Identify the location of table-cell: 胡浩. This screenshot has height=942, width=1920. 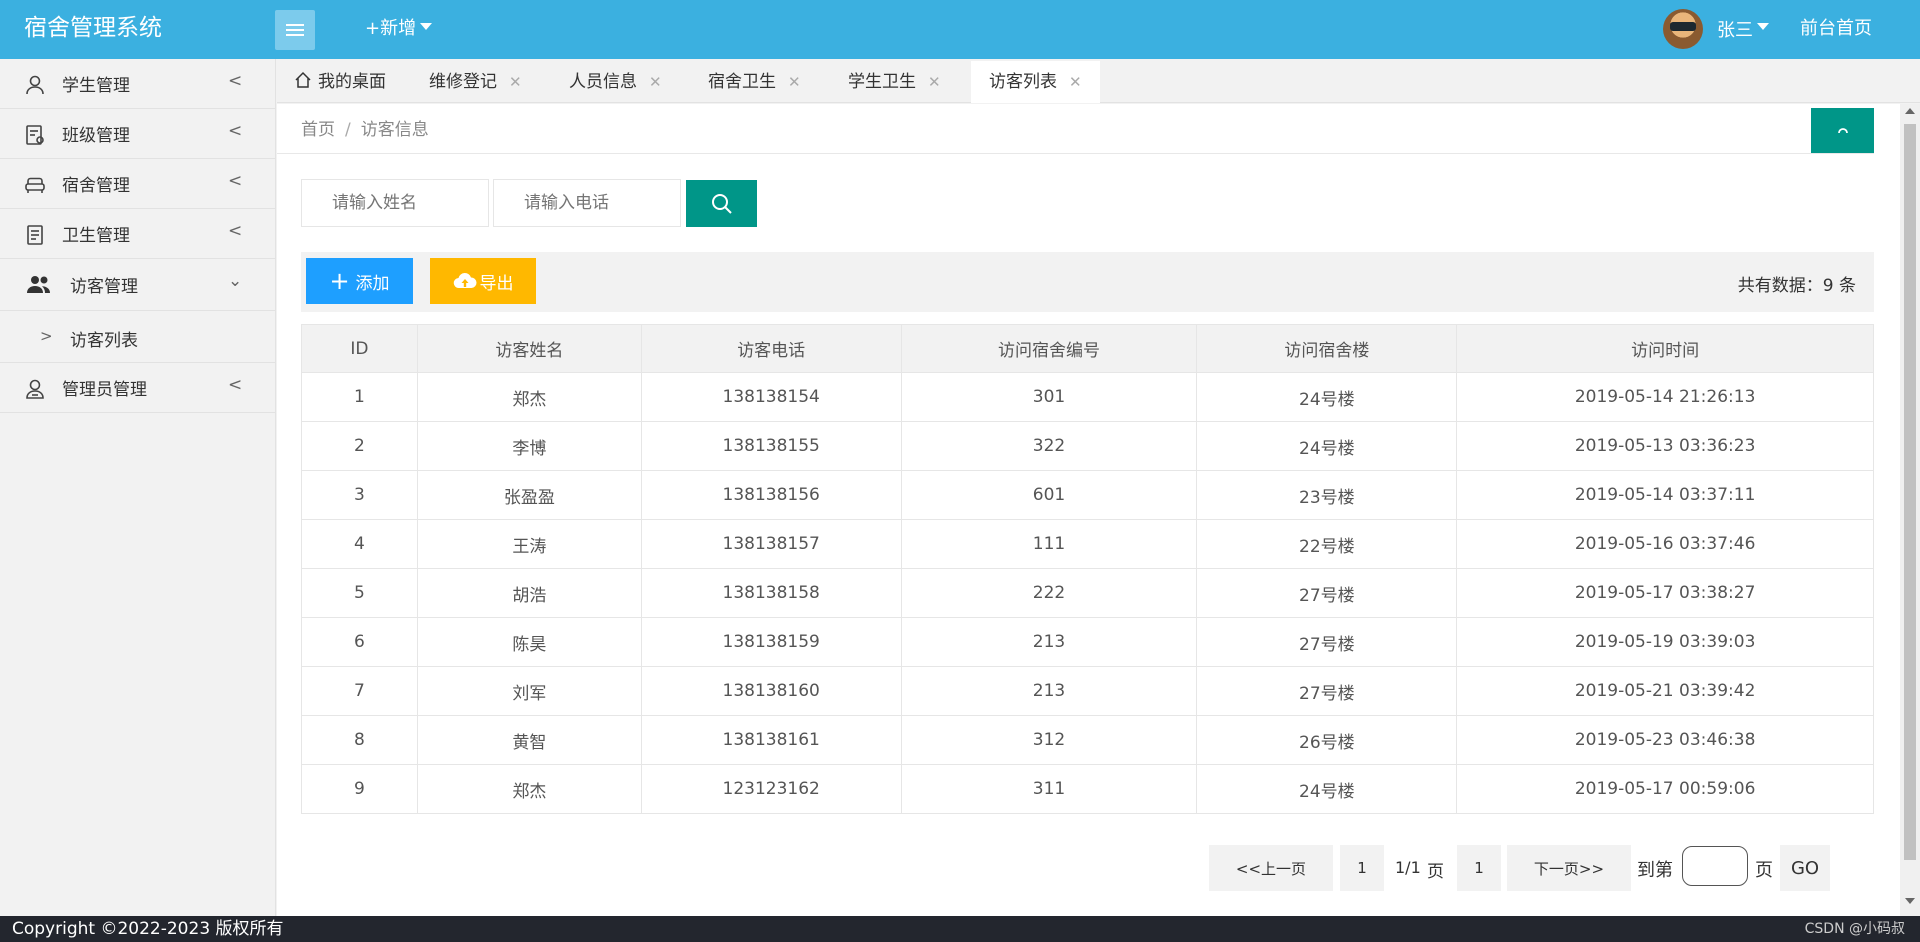
(529, 593).